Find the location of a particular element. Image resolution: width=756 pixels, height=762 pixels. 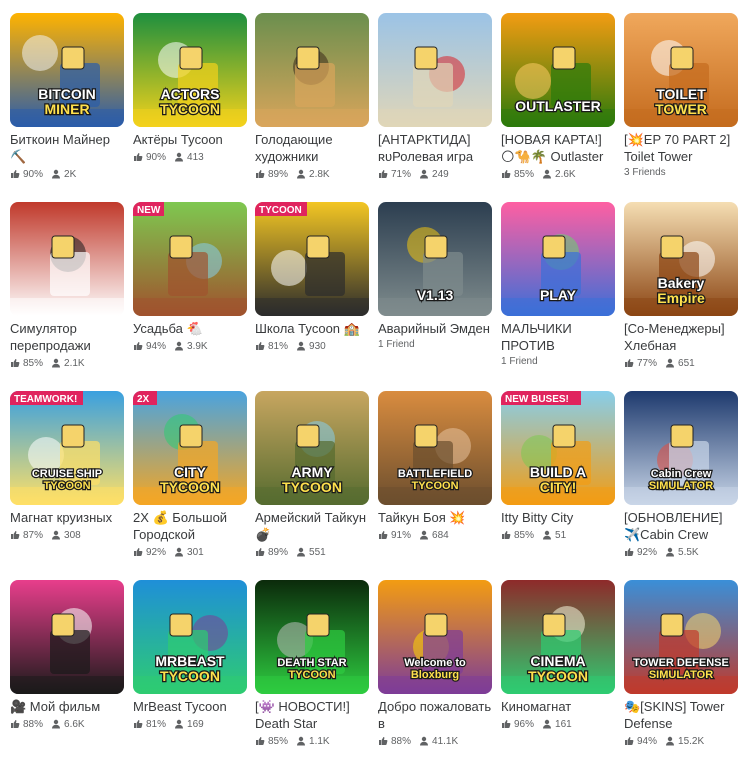

game-card: BITCOIN MINER Биткоин Майнер ⛏️ 90% 2K is located at coordinates (67, 104).